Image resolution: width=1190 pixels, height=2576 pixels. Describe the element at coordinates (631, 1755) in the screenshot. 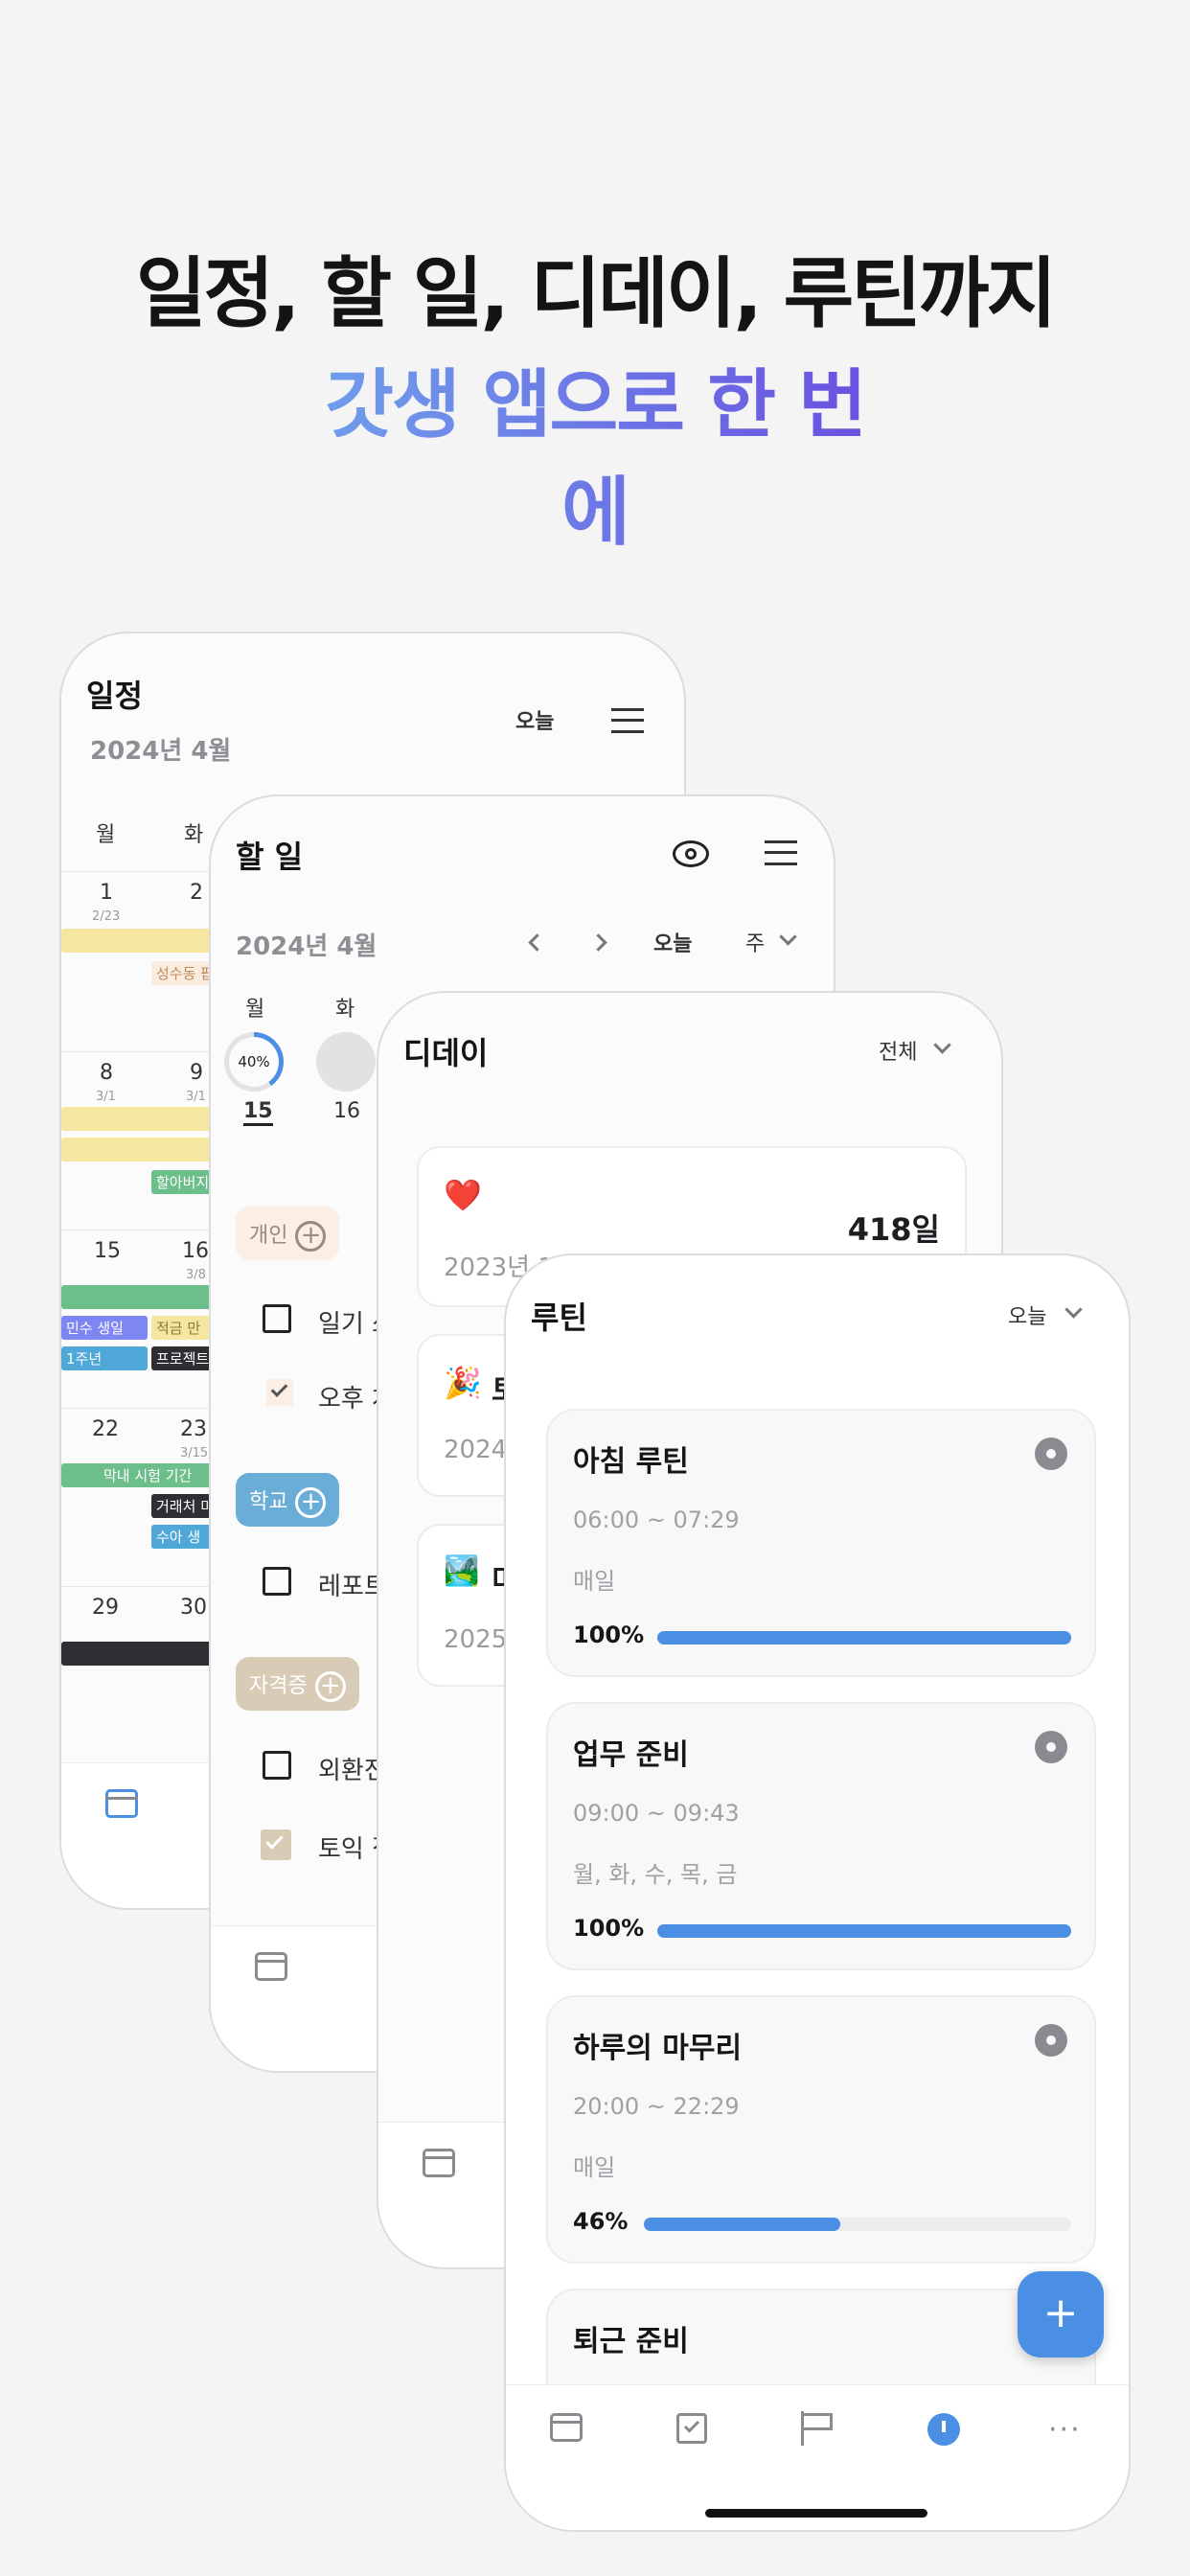

I see `routine-name: 업무 준비` at that location.